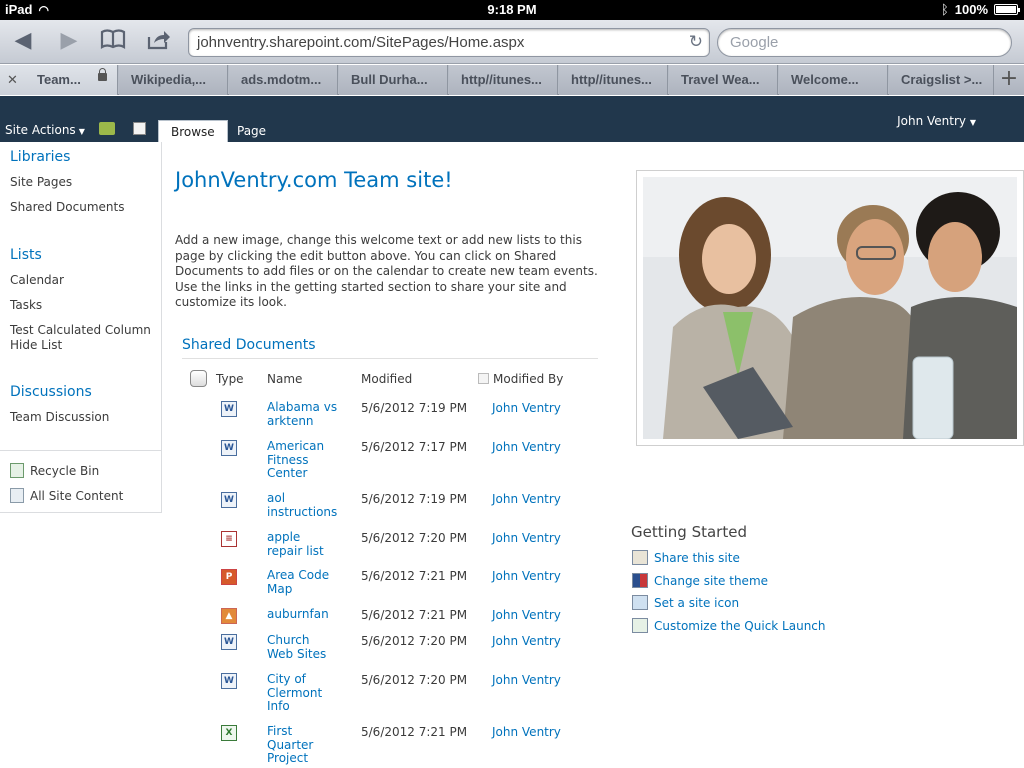  What do you see at coordinates (512, 119) in the screenshot?
I see `sharepoint-ribbon: Site Actions ▼ Browse Page John Ventry ▼` at bounding box center [512, 119].